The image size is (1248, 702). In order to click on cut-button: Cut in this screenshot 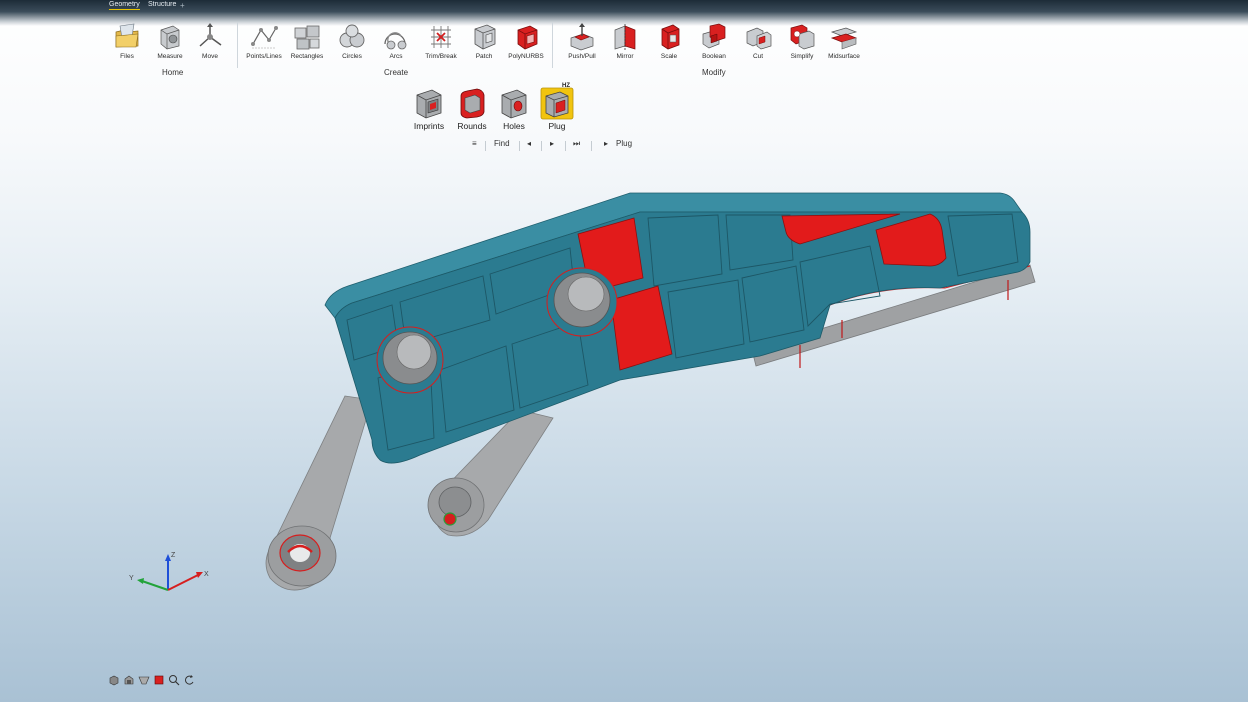, I will do `click(758, 41)`.